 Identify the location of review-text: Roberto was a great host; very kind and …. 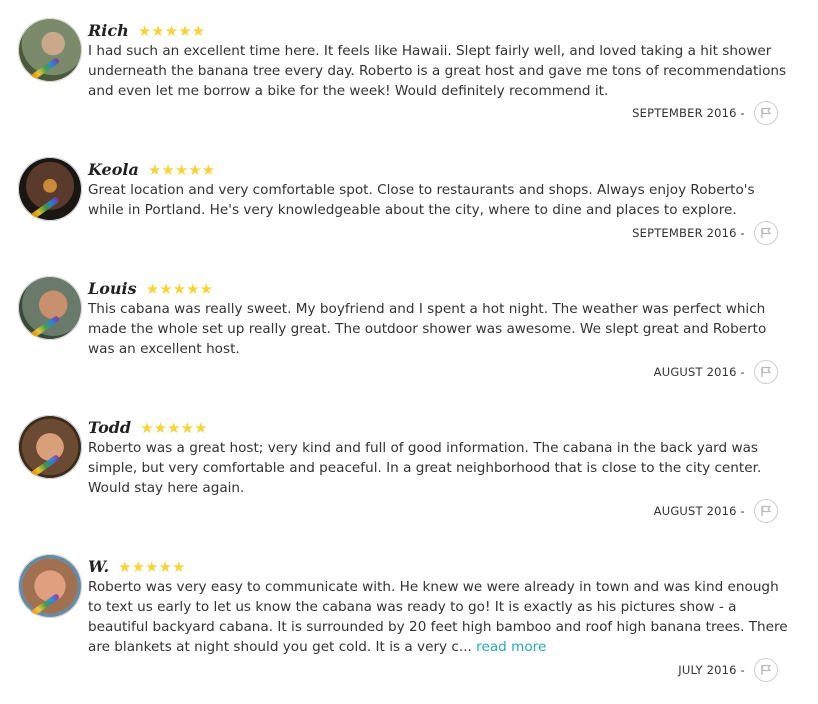
(425, 468).